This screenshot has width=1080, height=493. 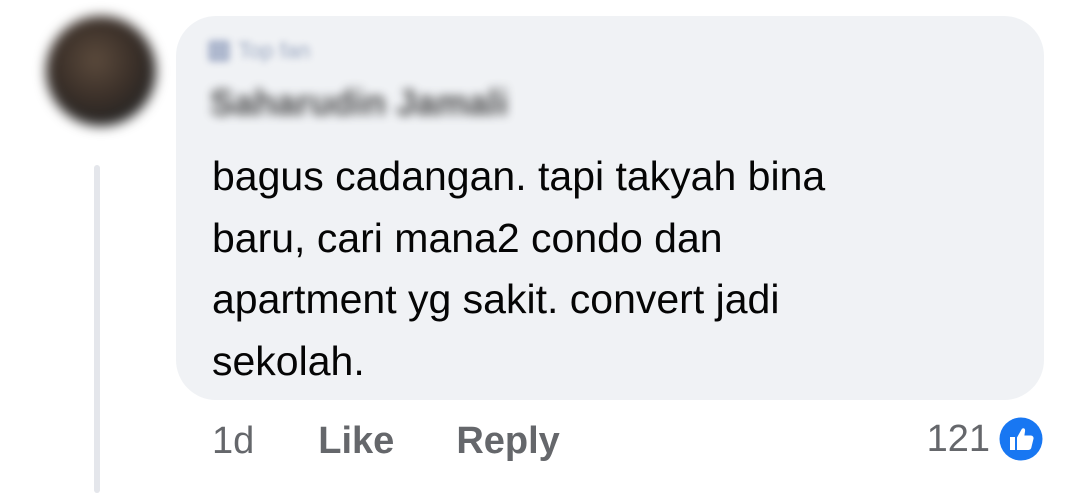 What do you see at coordinates (519, 176) in the screenshot?
I see `comment-text-line: bagus cadangan. tapi takyah bina` at bounding box center [519, 176].